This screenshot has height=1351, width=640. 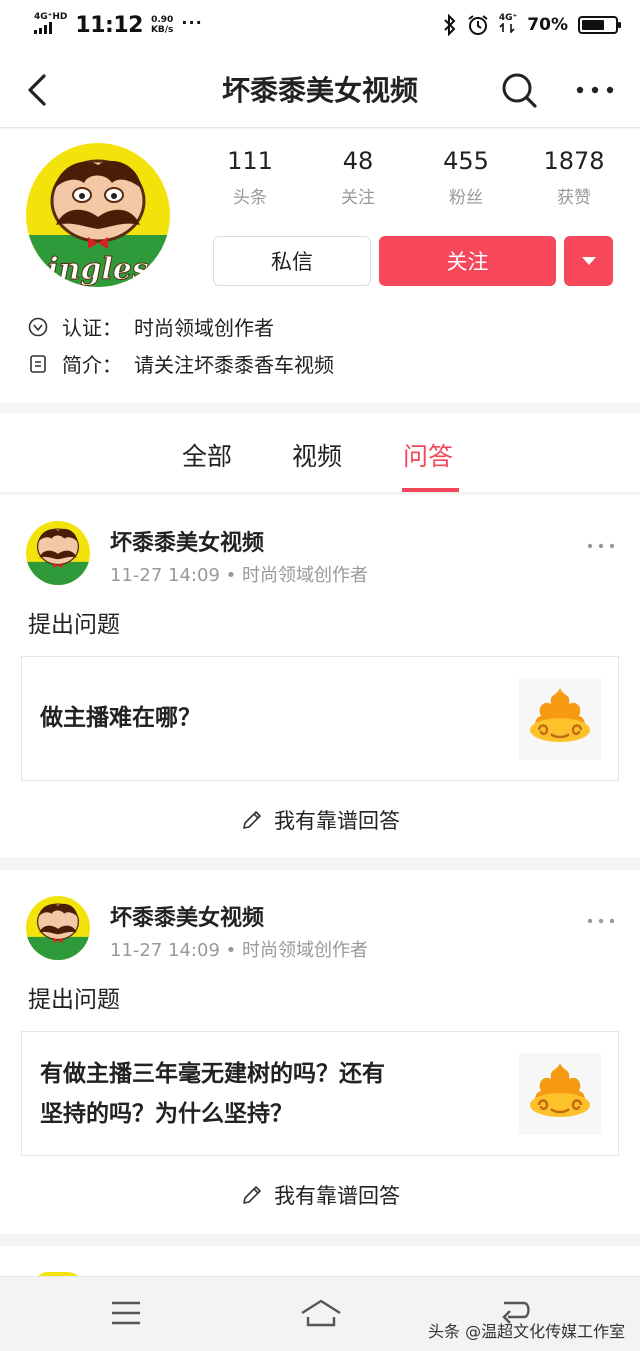 I want to click on home-icon, so click(x=321, y=1313).